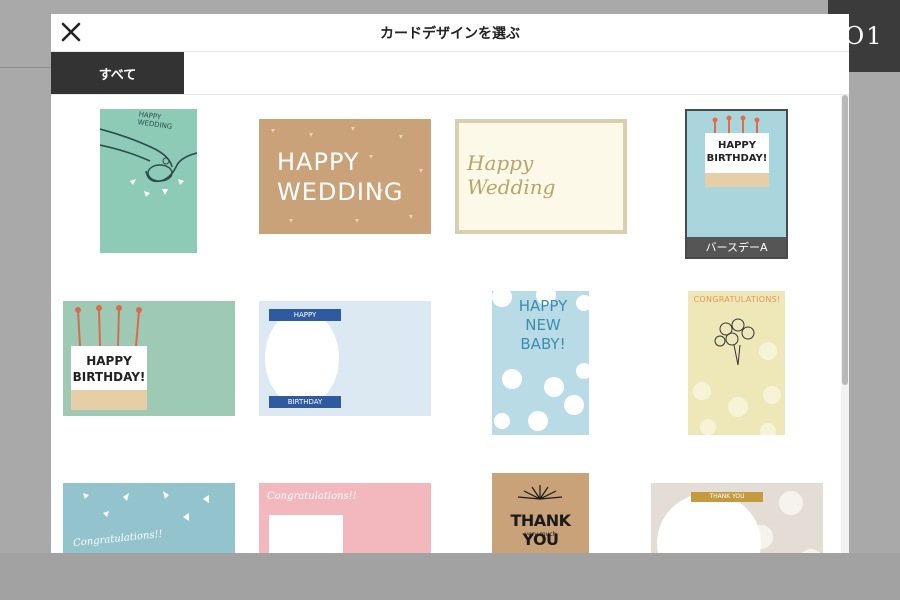  What do you see at coordinates (450, 73) in the screenshot?
I see `category-tabs: すべて` at bounding box center [450, 73].